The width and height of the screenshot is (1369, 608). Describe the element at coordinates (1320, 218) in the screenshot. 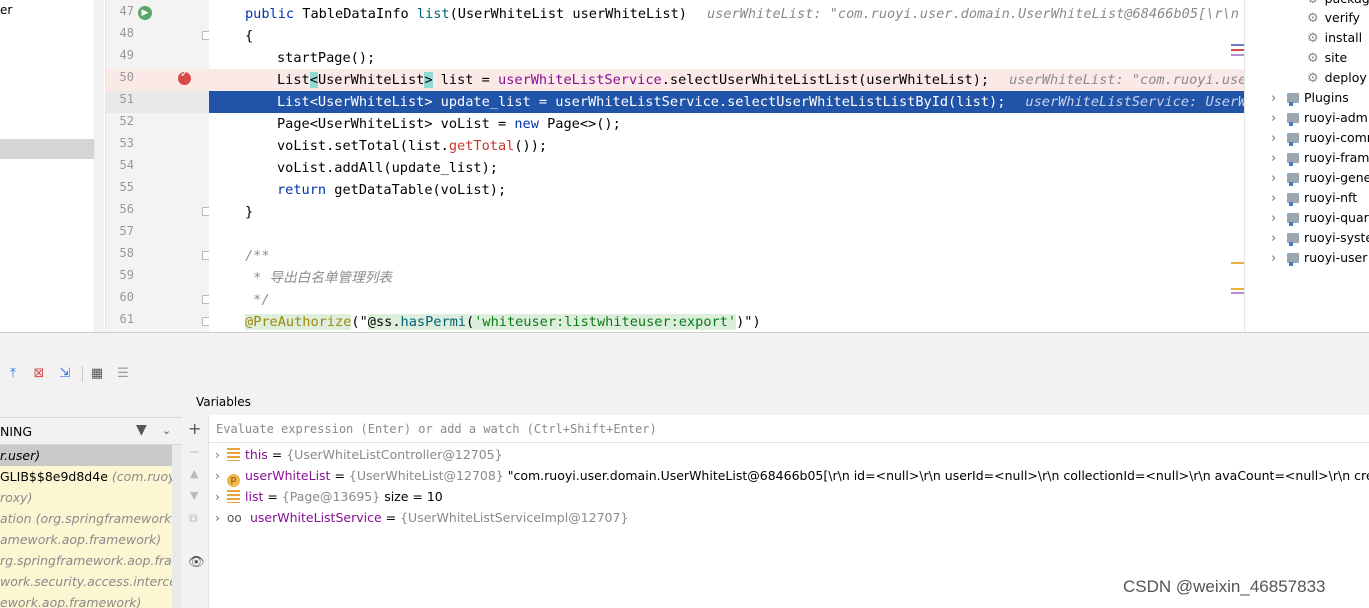

I see `tree-item-ruoyi-quartz: ›ruoyi-quartz` at that location.